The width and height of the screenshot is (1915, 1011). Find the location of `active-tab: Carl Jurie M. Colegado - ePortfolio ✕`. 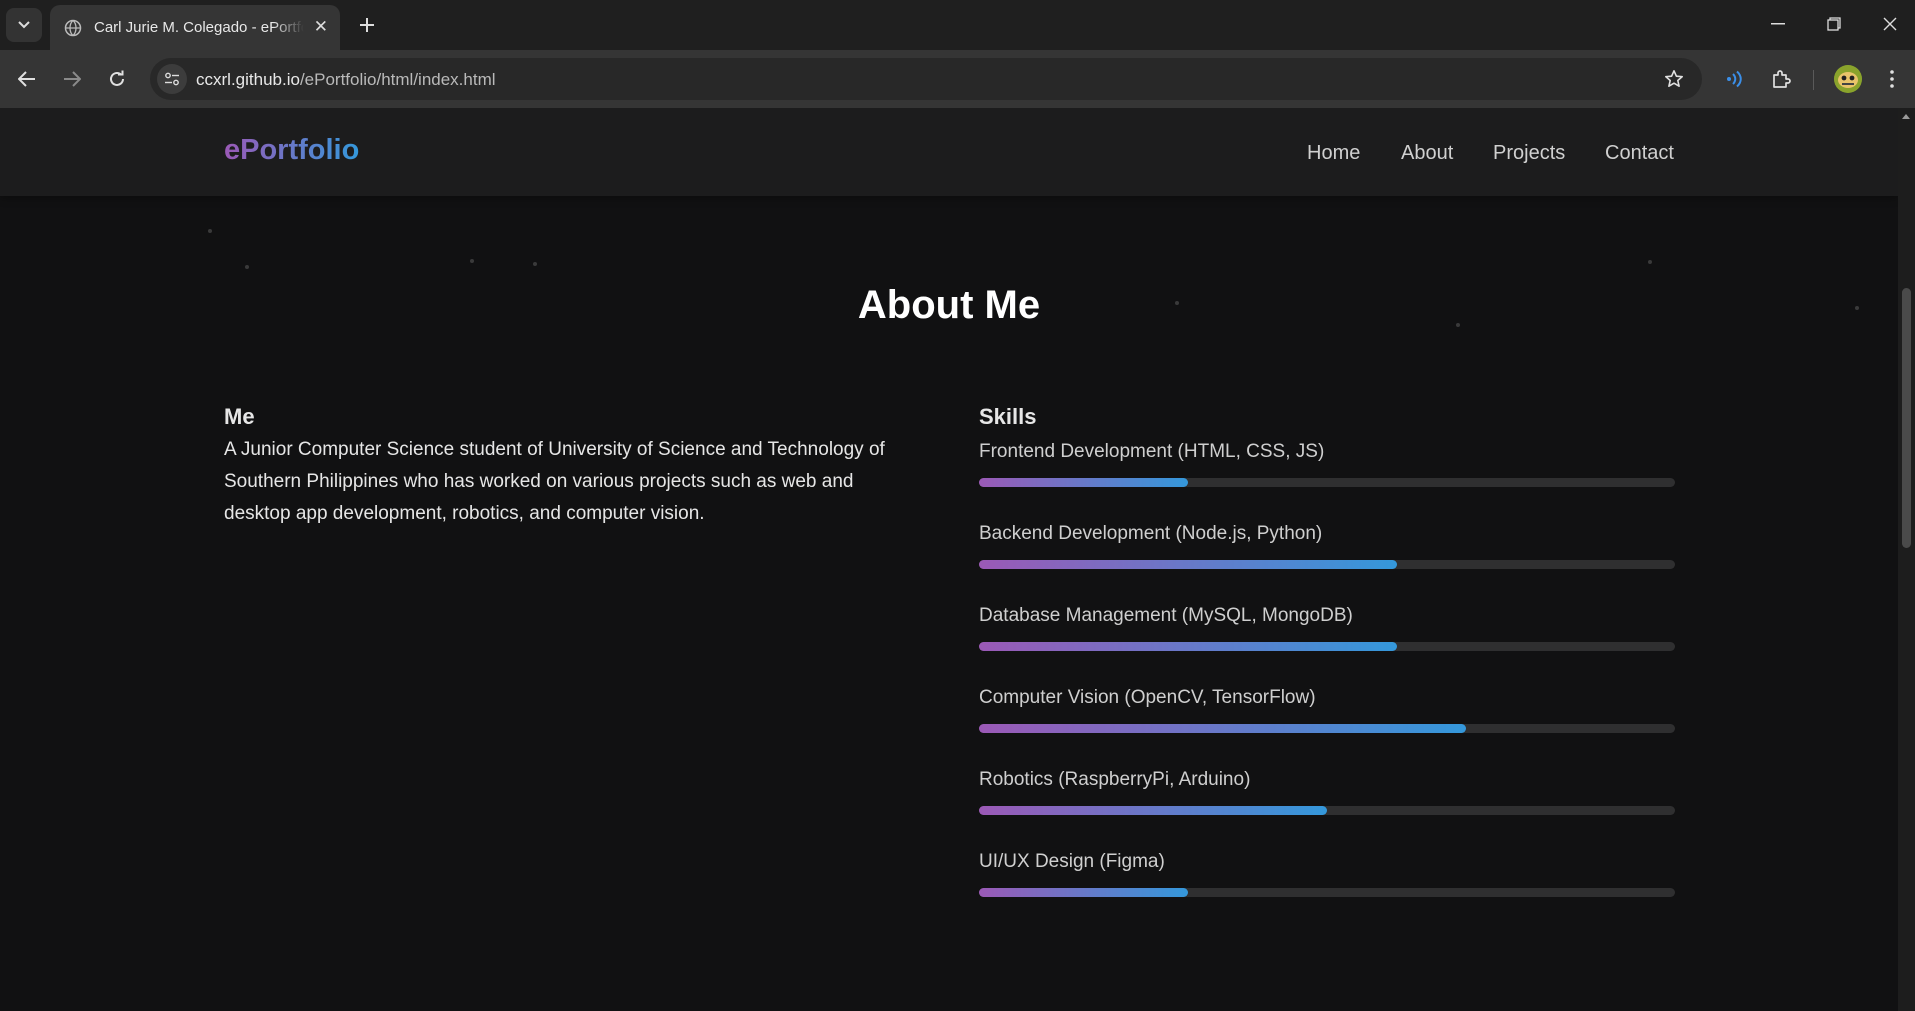

active-tab: Carl Jurie M. Colegado - ePortfolio ✕ is located at coordinates (195, 27).